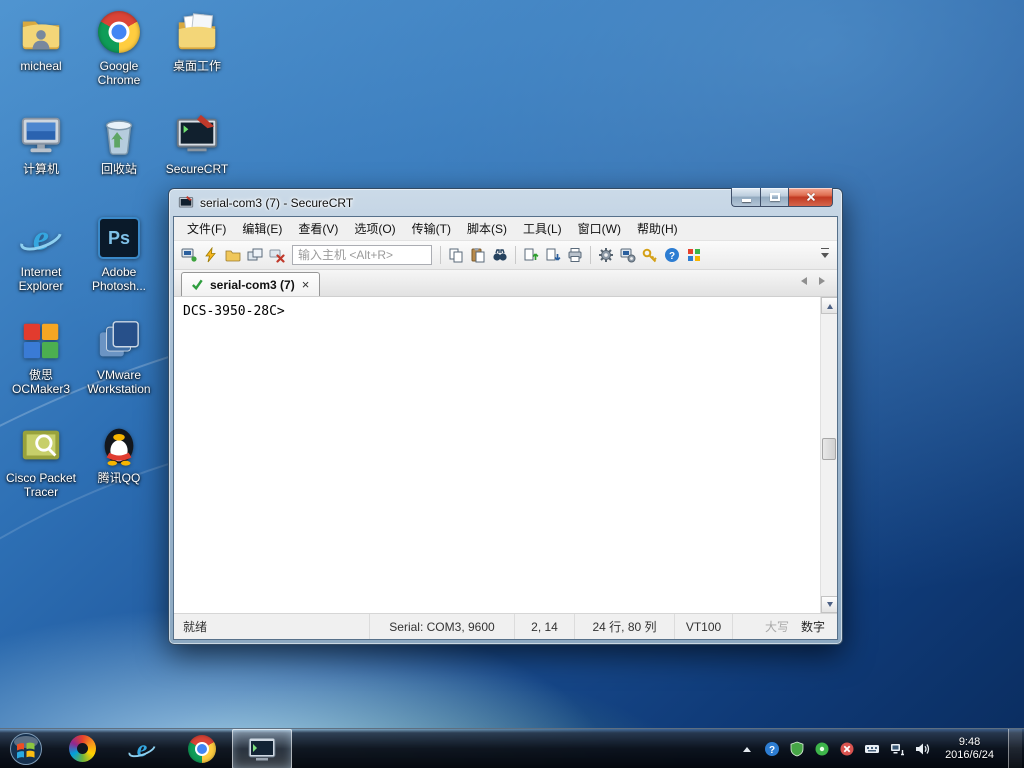 This screenshot has height=768, width=1024. What do you see at coordinates (802, 281) in the screenshot?
I see `tab-scroll-left-button` at bounding box center [802, 281].